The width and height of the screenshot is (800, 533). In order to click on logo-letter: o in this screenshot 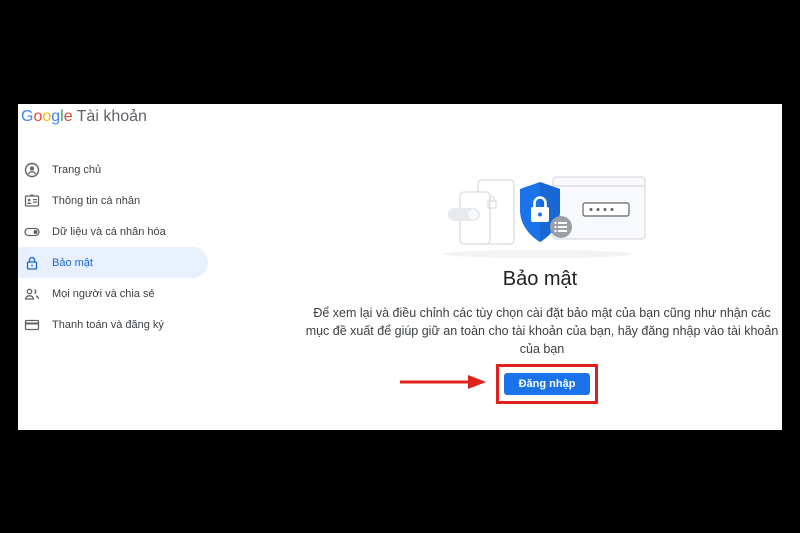, I will do `click(47, 116)`.